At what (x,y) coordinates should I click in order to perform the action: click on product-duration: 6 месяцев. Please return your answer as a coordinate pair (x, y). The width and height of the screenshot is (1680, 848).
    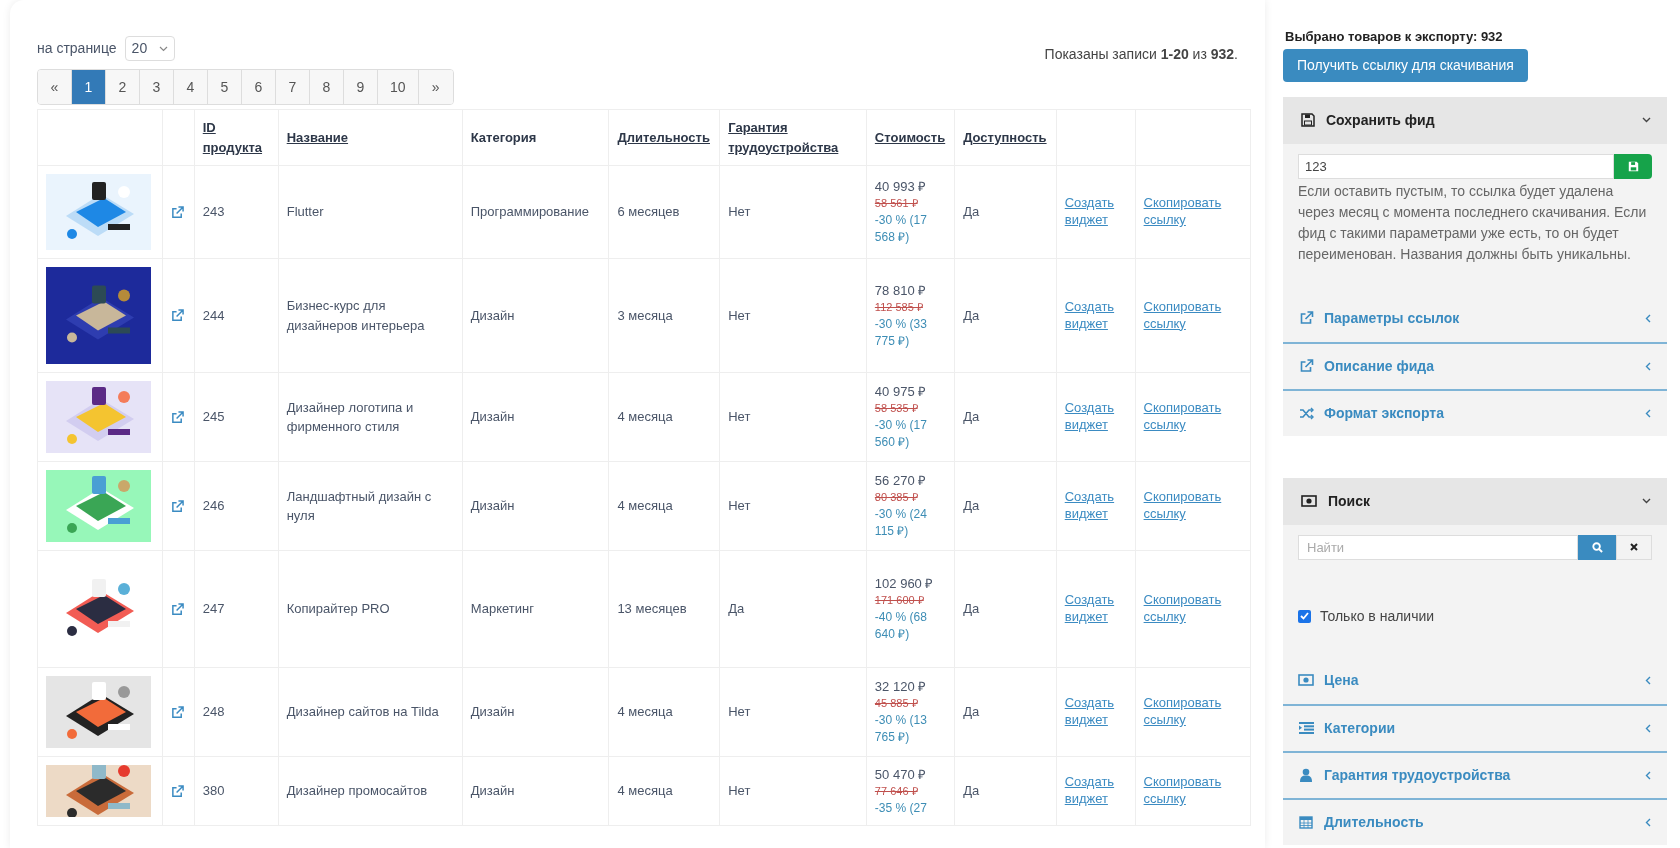
    Looking at the image, I should click on (648, 212).